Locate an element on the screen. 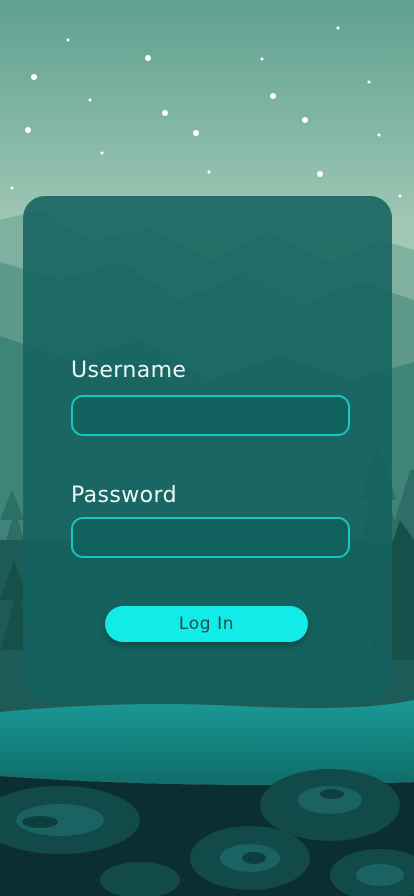 Image resolution: width=414 pixels, height=896 pixels. username-input is located at coordinates (210, 415).